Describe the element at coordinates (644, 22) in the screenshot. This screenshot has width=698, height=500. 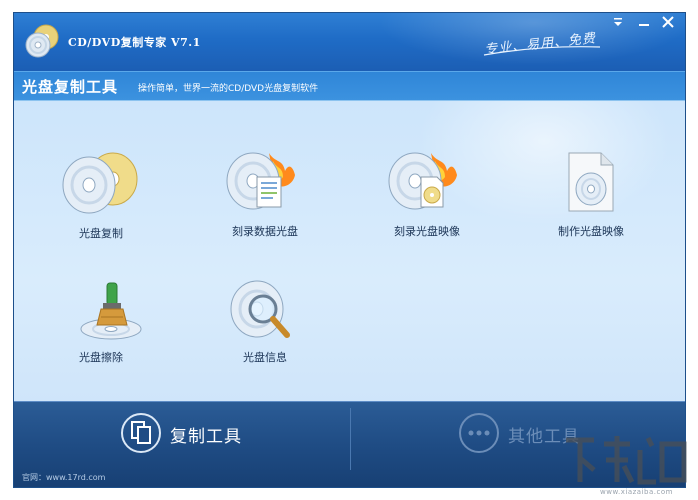
I see `minimize-icon` at that location.